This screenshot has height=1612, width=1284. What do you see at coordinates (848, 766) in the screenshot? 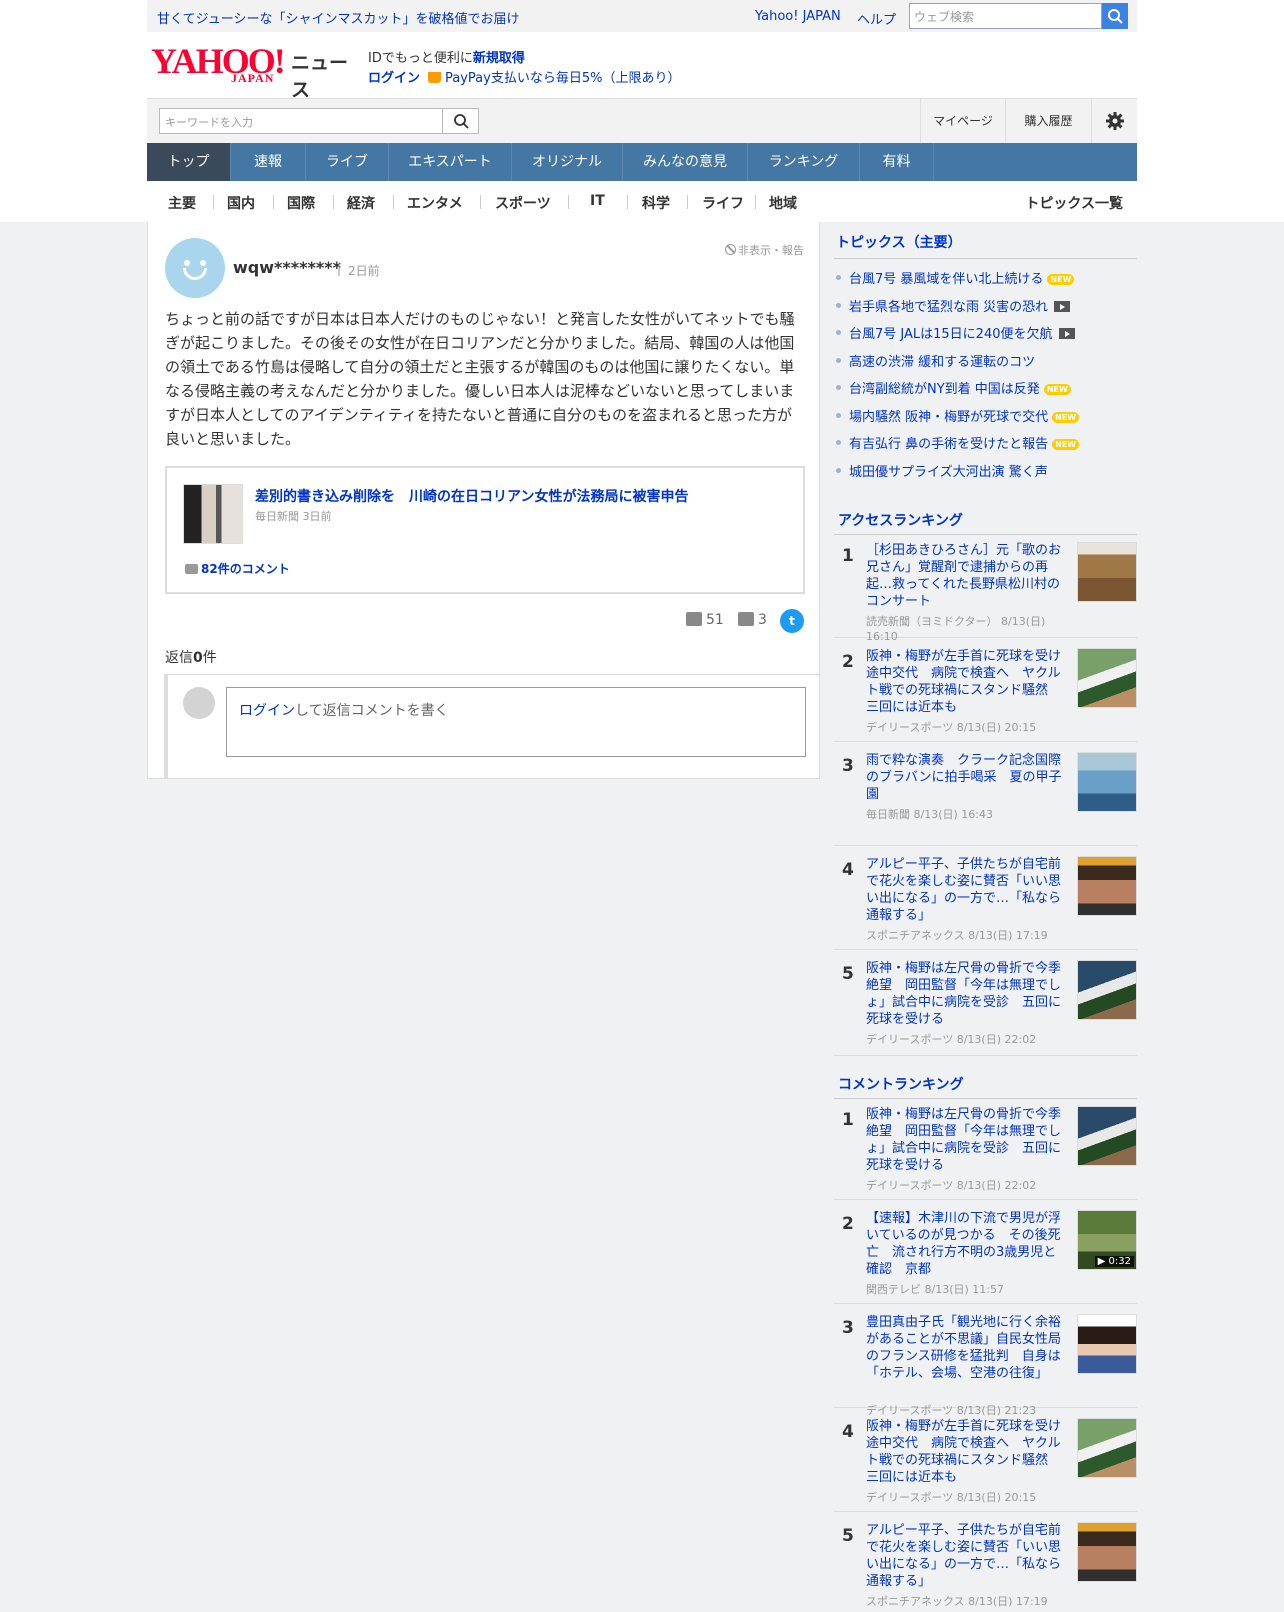
I see `rank-number: 3` at bounding box center [848, 766].